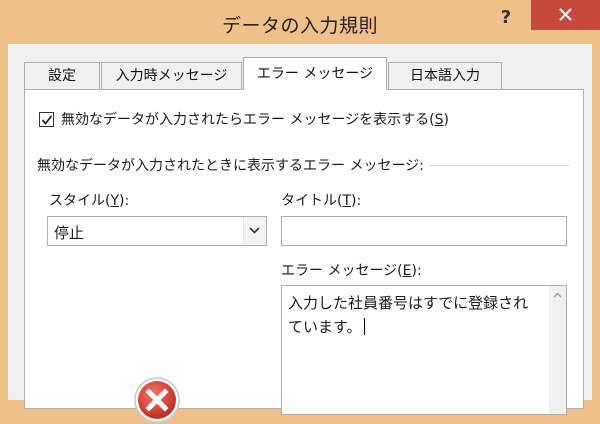  What do you see at coordinates (321, 201) in the screenshot?
I see `title-label: タイトル(T):` at bounding box center [321, 201].